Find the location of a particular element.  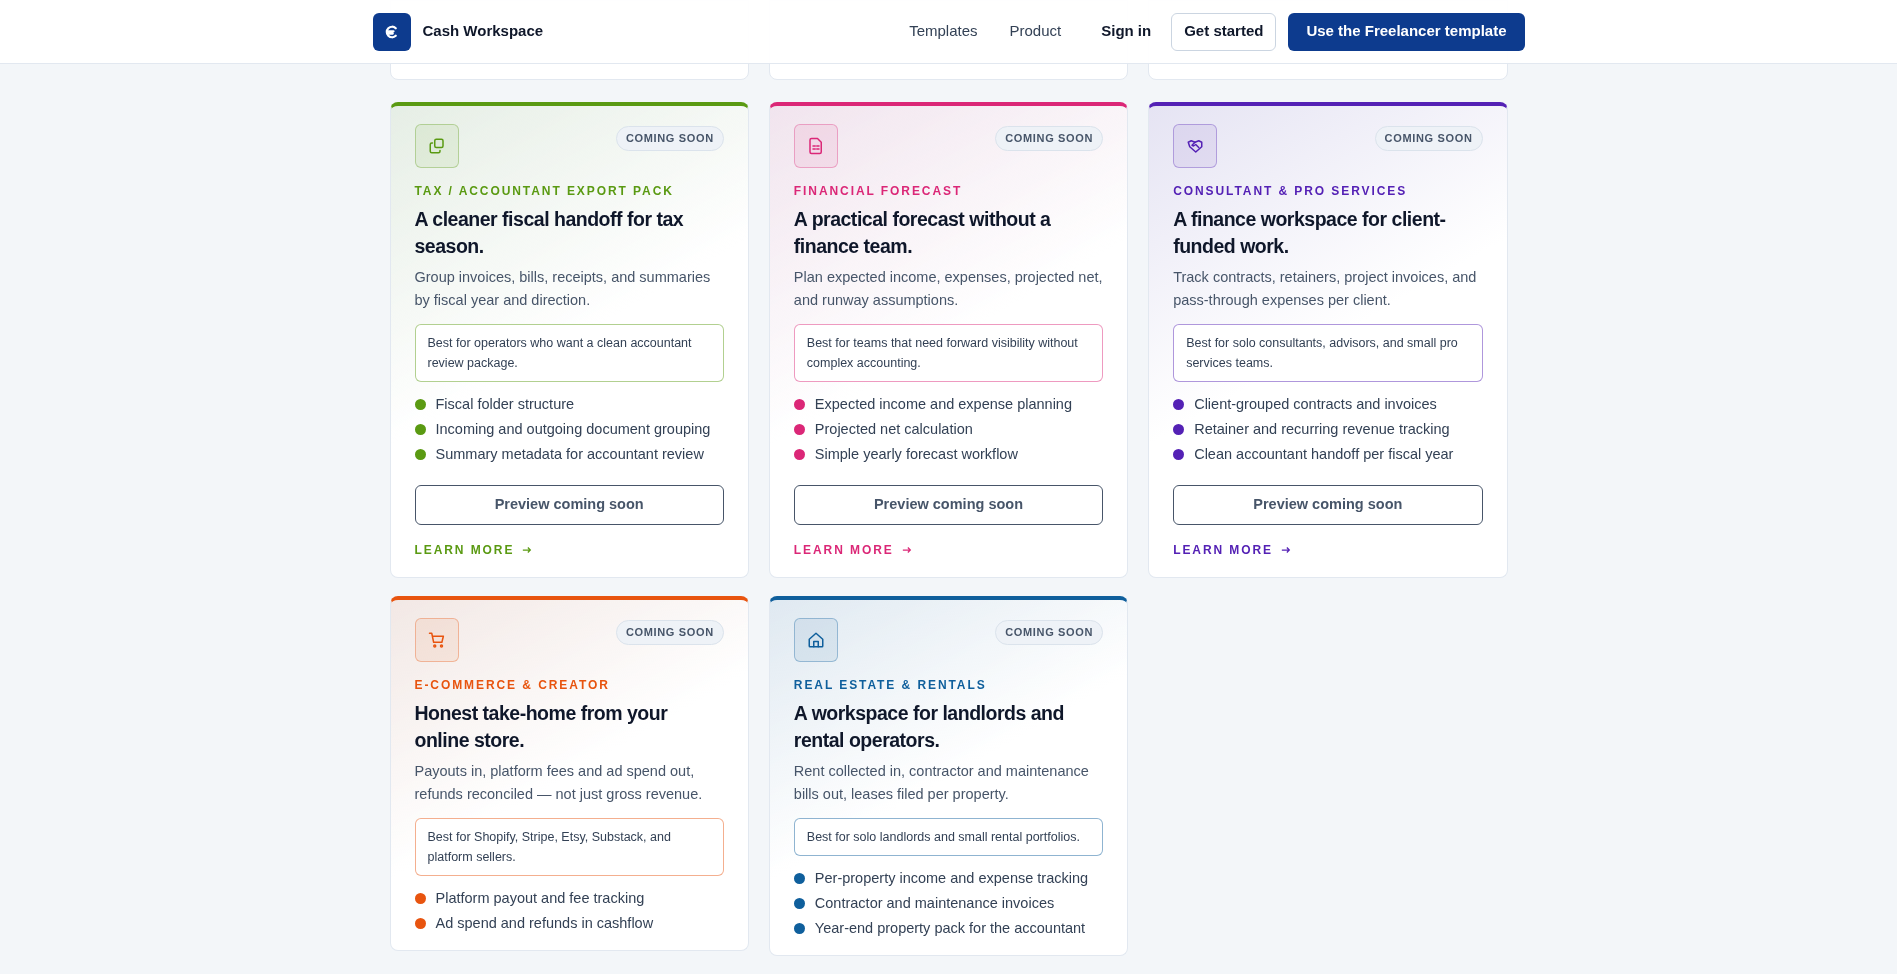

spreadsheet-icon is located at coordinates (815, 146).